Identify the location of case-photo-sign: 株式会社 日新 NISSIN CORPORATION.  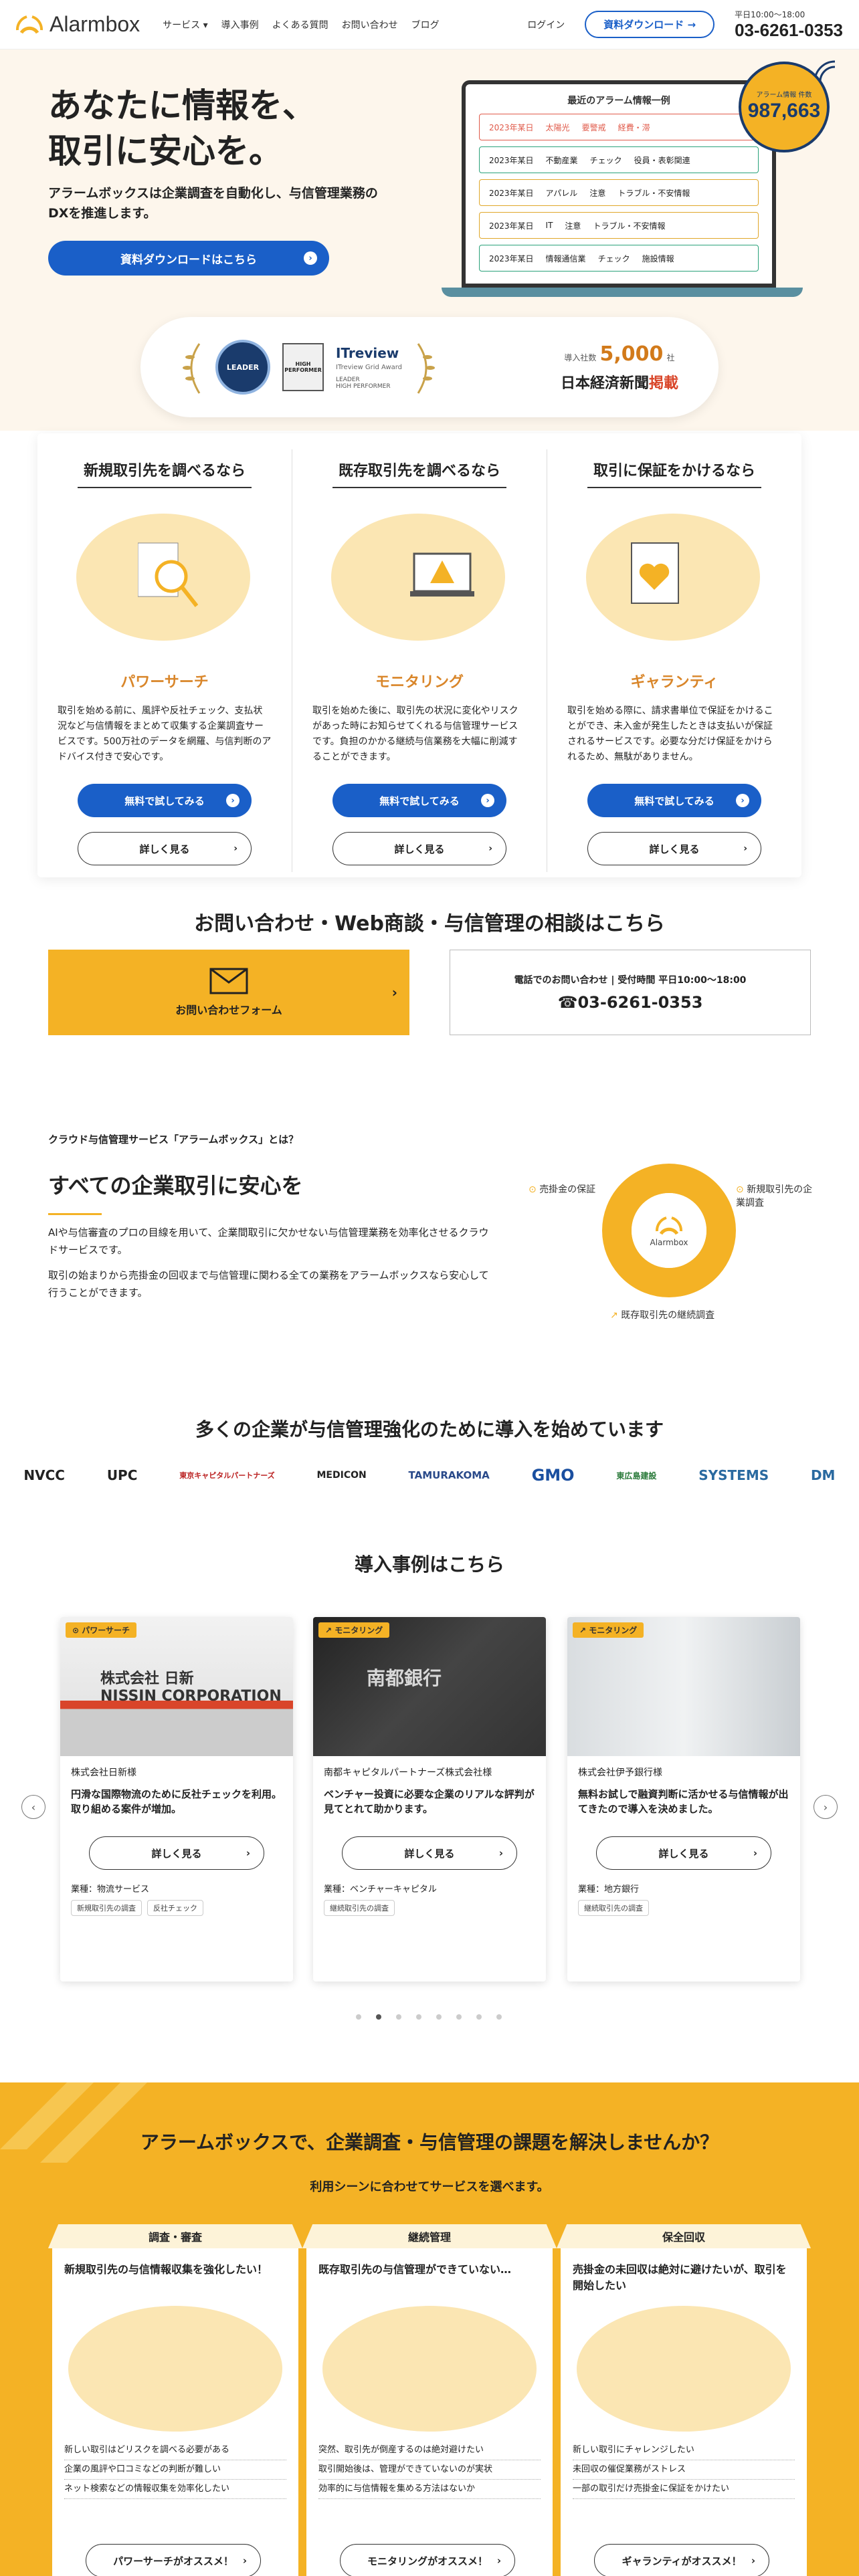
(191, 1688).